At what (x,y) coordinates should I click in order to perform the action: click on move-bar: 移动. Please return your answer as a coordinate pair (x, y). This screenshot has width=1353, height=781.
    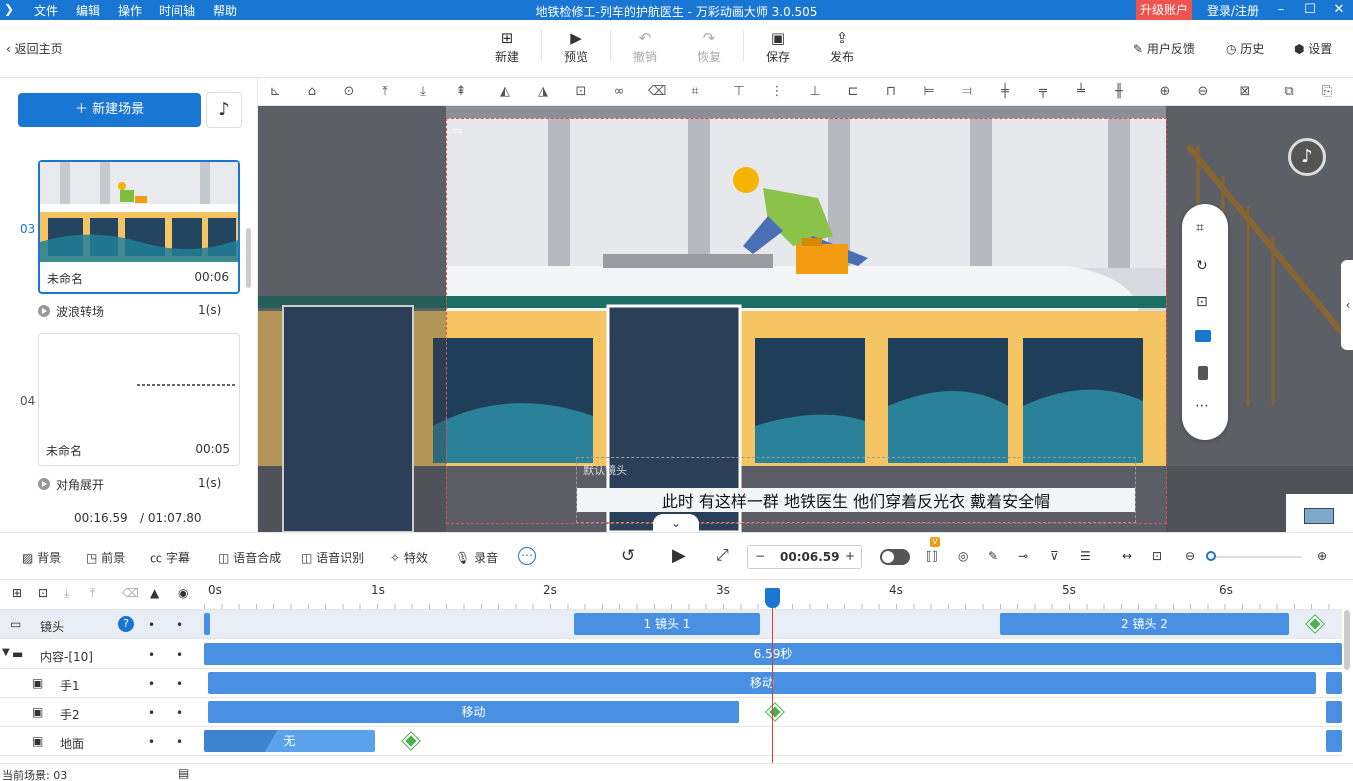
    Looking at the image, I should click on (473, 712).